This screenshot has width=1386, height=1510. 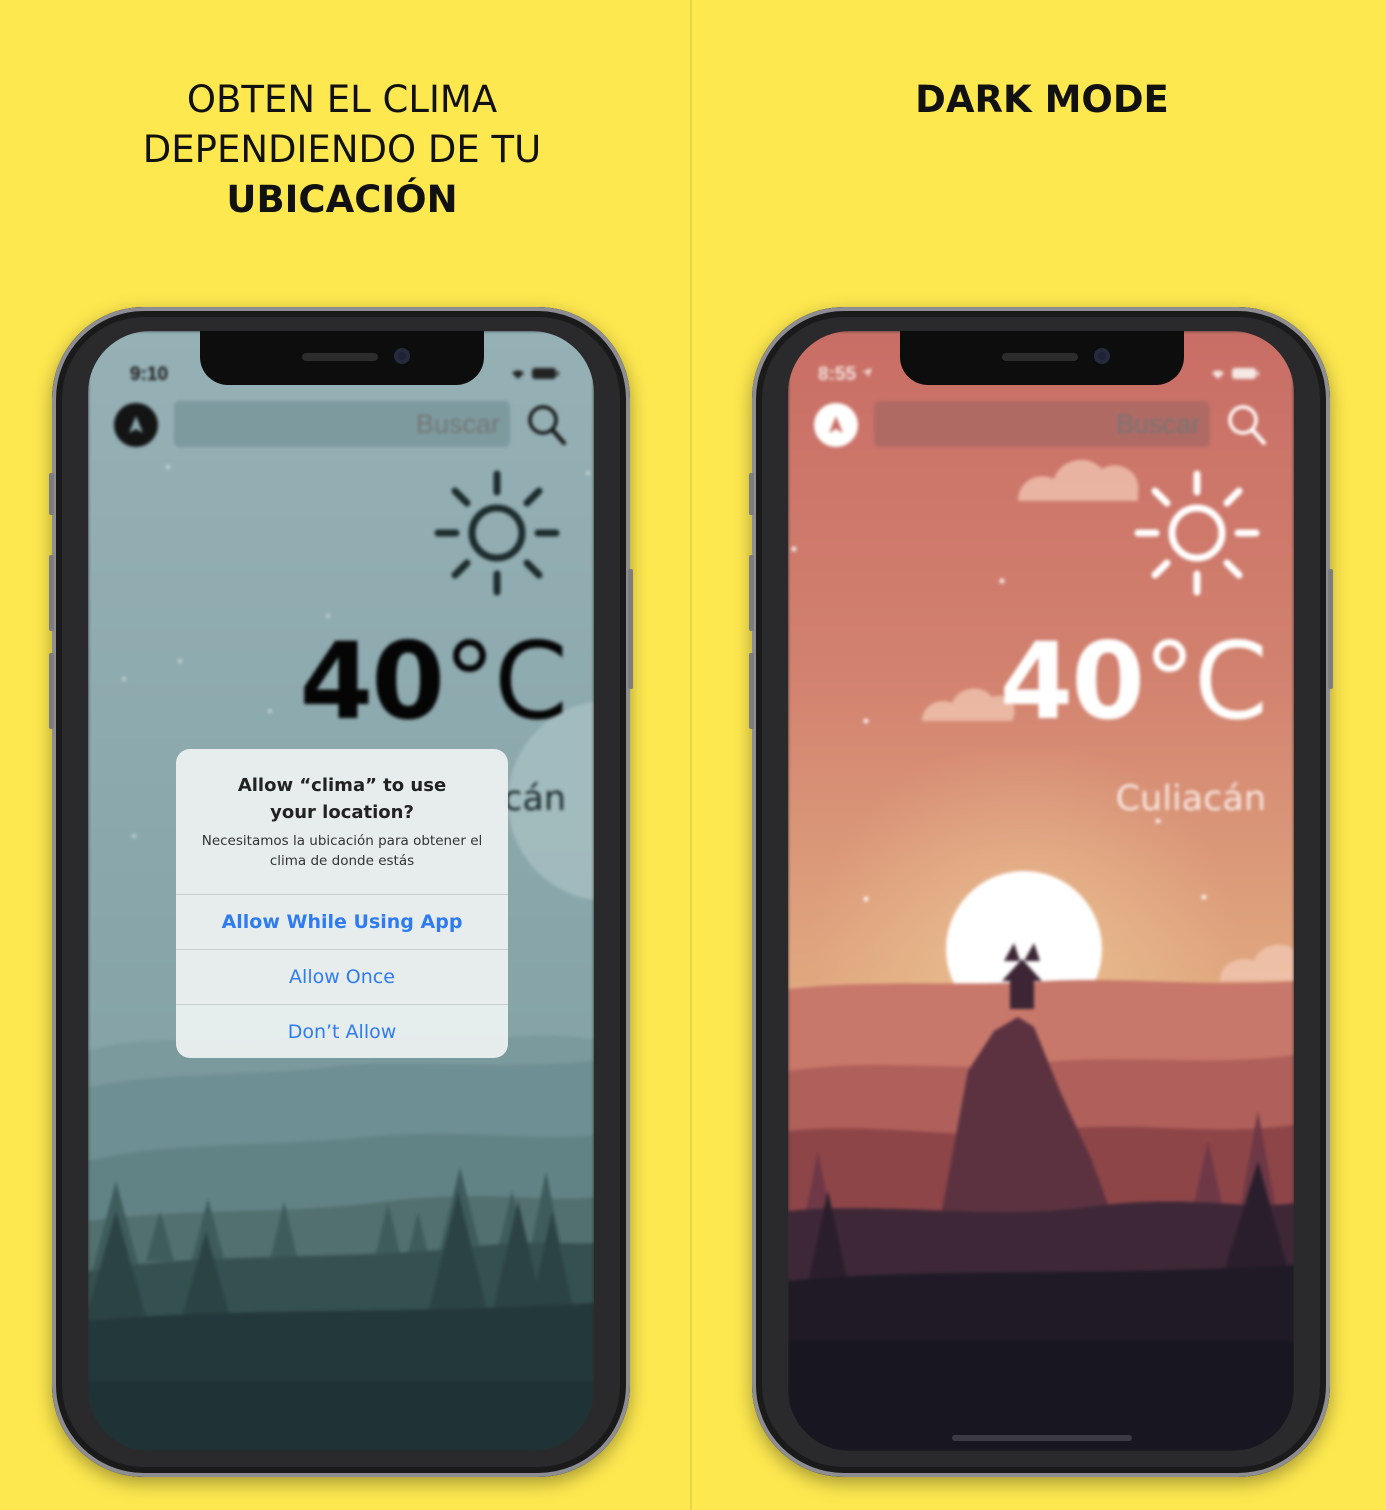 I want to click on location-arrow-icon, so click(x=867, y=373).